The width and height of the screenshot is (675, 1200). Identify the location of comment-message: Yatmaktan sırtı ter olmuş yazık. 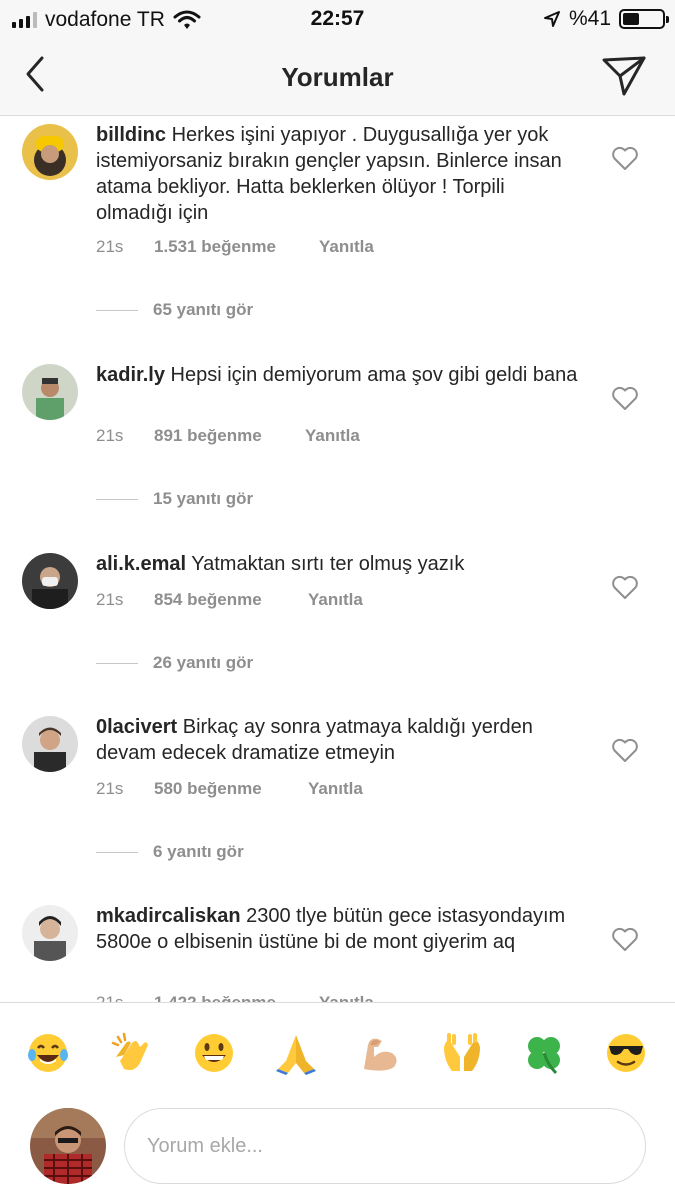
(328, 564).